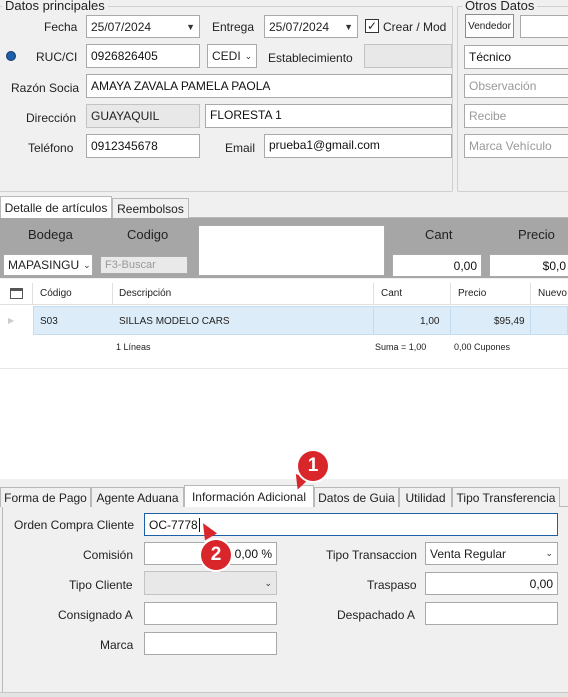  What do you see at coordinates (371, 555) in the screenshot?
I see `tipo-transaccion-label: Tipo Transaccion` at bounding box center [371, 555].